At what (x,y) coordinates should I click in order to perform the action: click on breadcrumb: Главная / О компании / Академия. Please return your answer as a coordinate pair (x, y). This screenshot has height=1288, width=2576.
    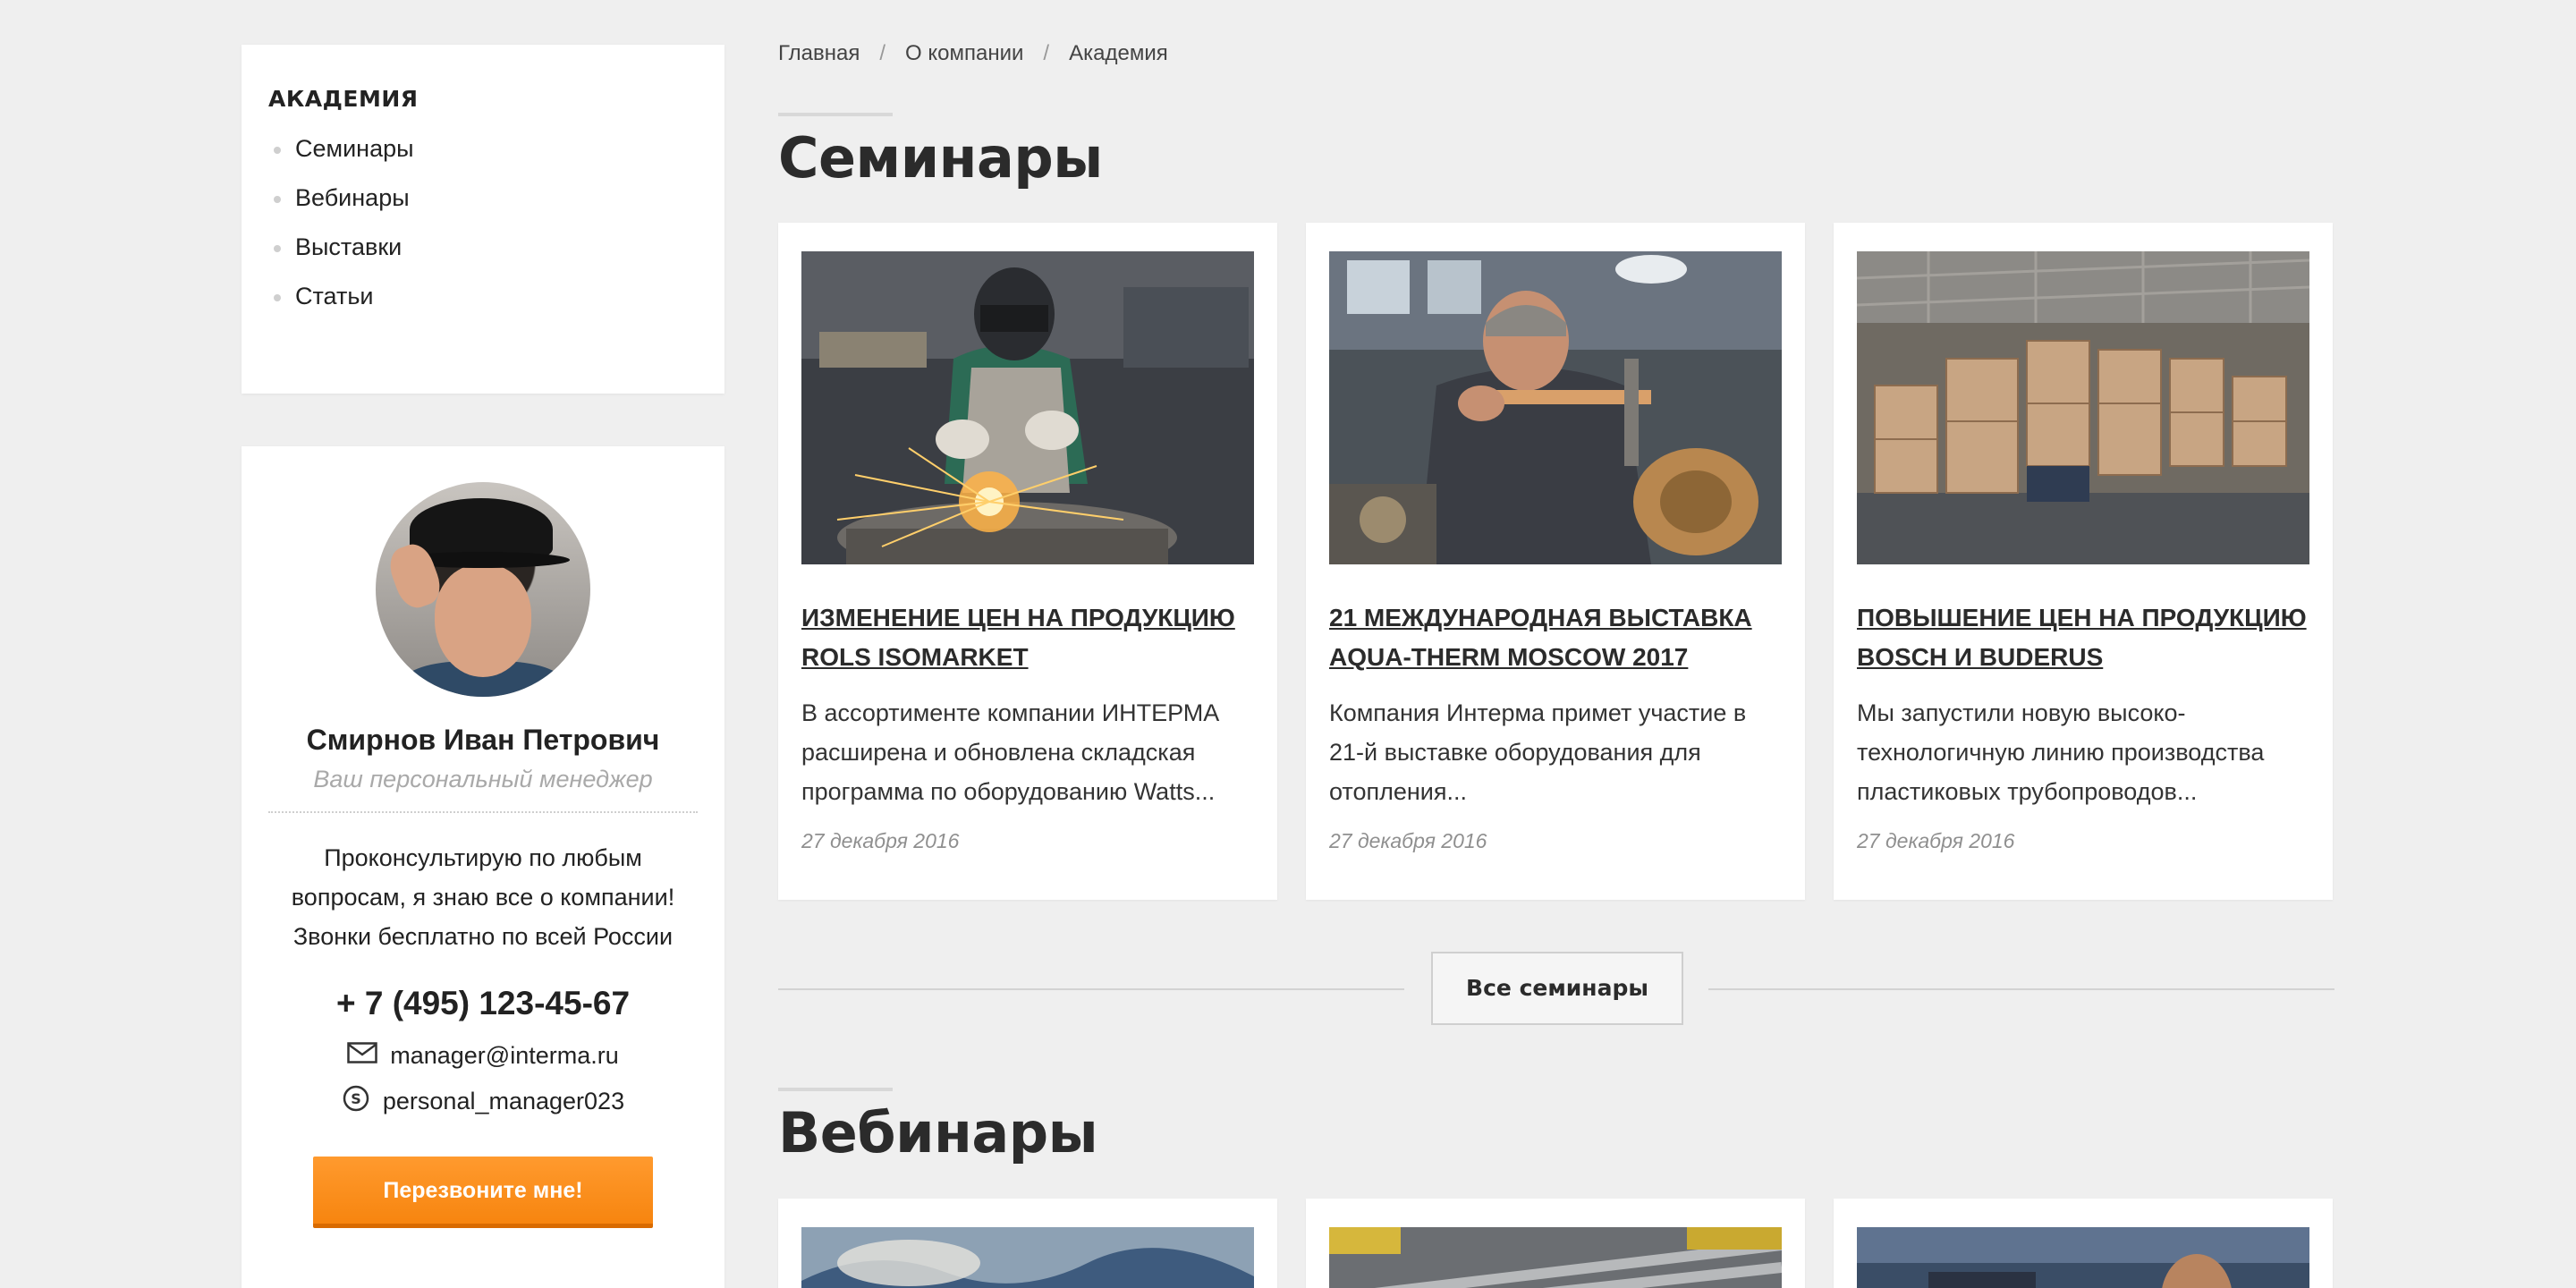
    Looking at the image, I should click on (973, 53).